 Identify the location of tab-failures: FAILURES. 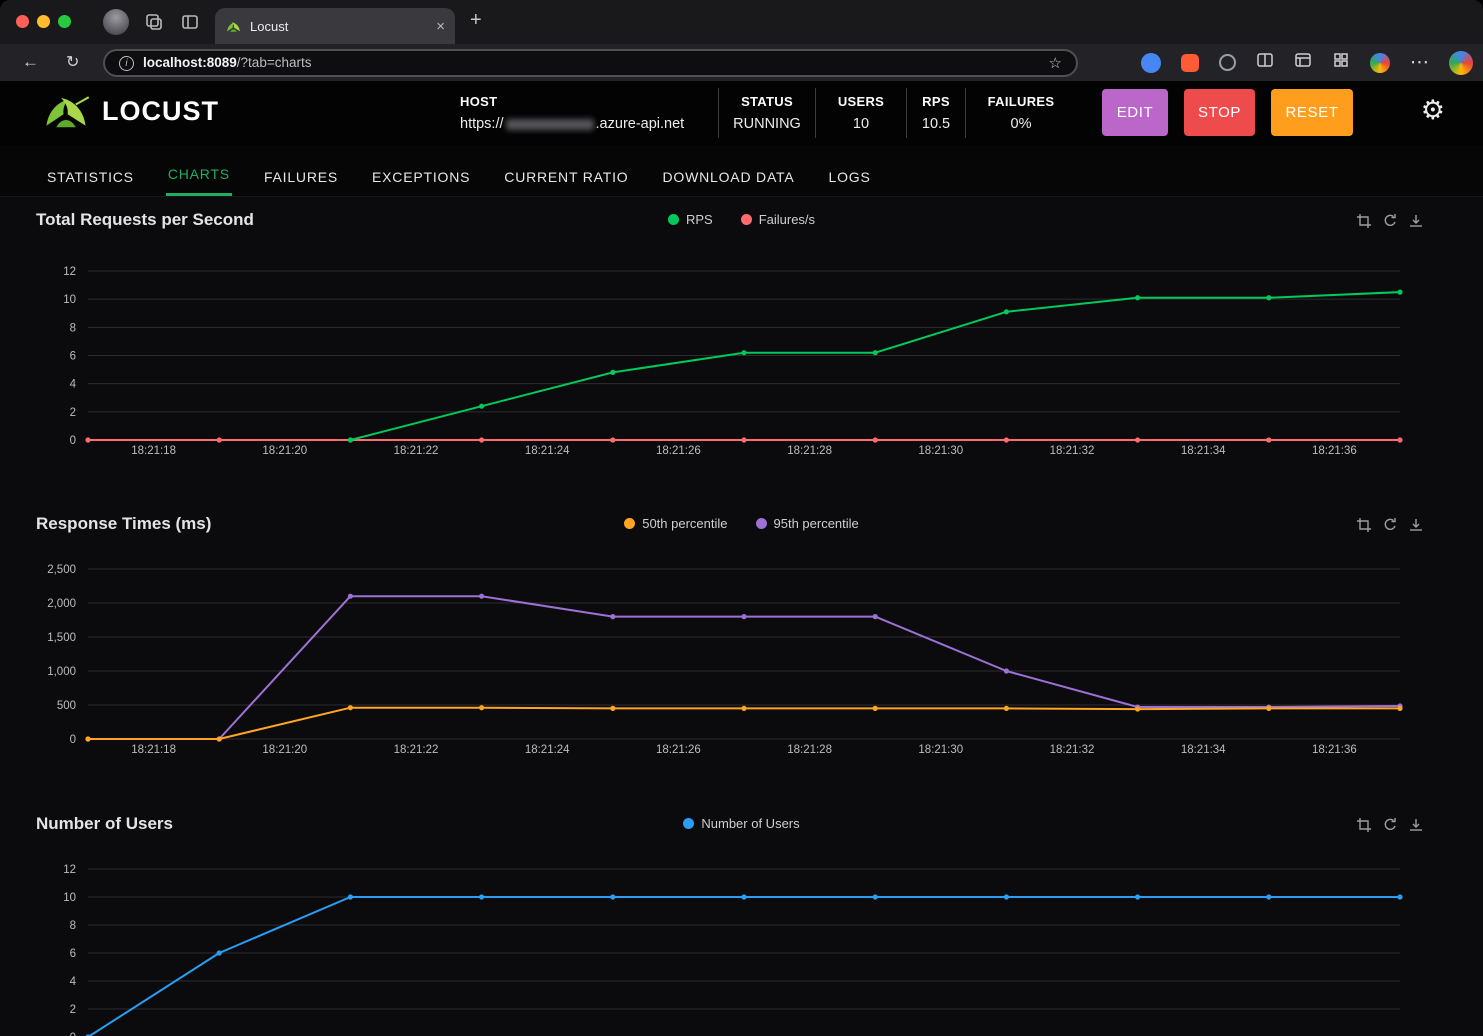
(301, 175).